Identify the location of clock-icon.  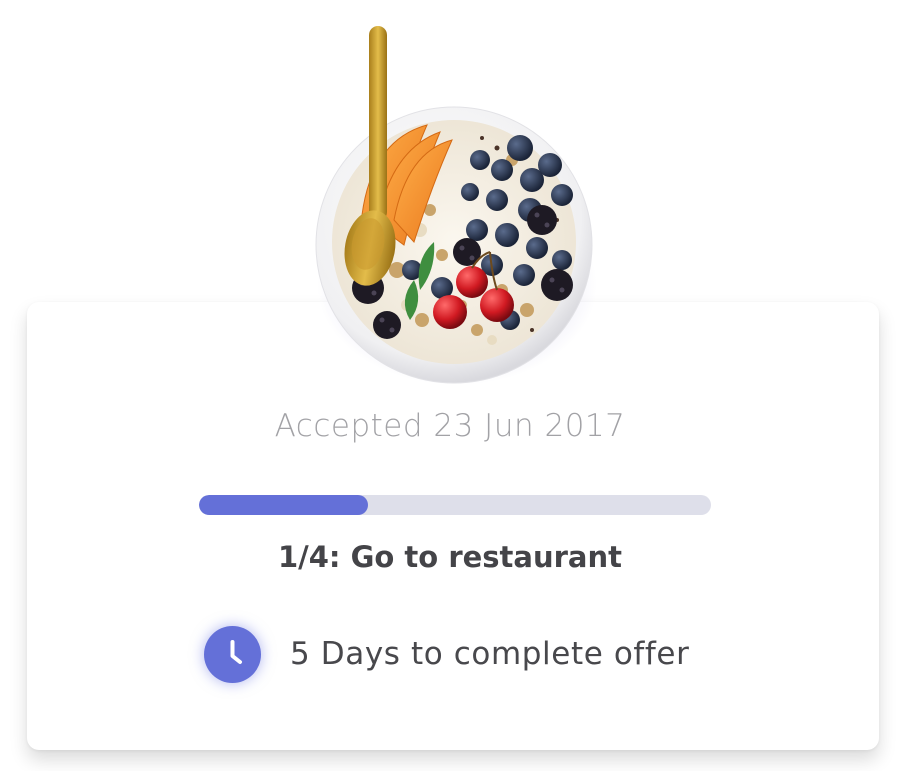
(232, 654).